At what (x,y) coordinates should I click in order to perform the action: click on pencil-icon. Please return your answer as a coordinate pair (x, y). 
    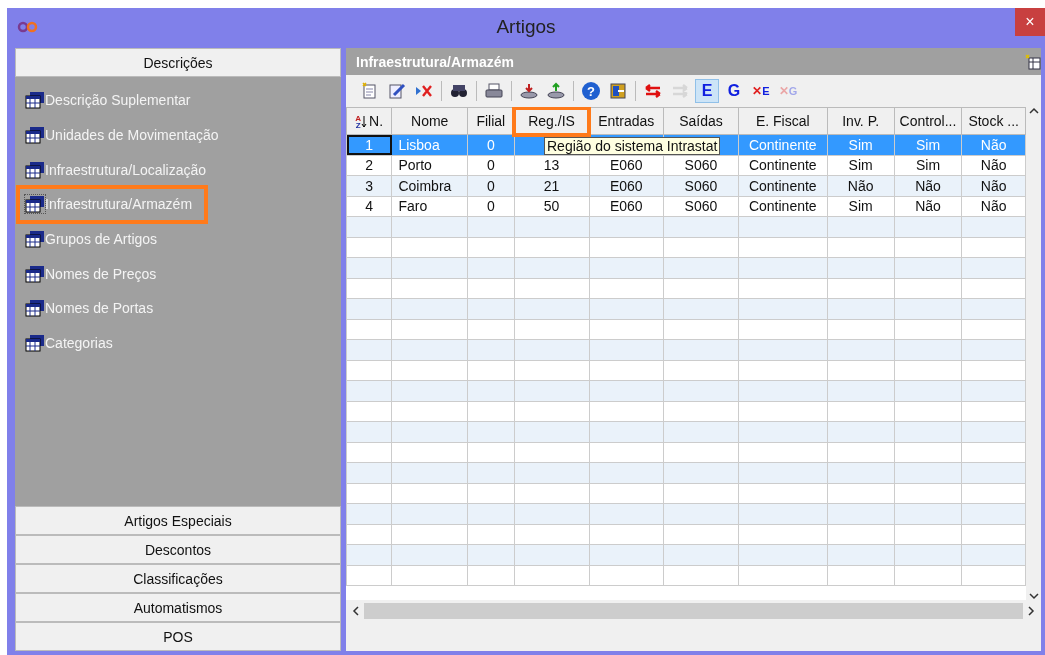
    Looking at the image, I should click on (397, 91).